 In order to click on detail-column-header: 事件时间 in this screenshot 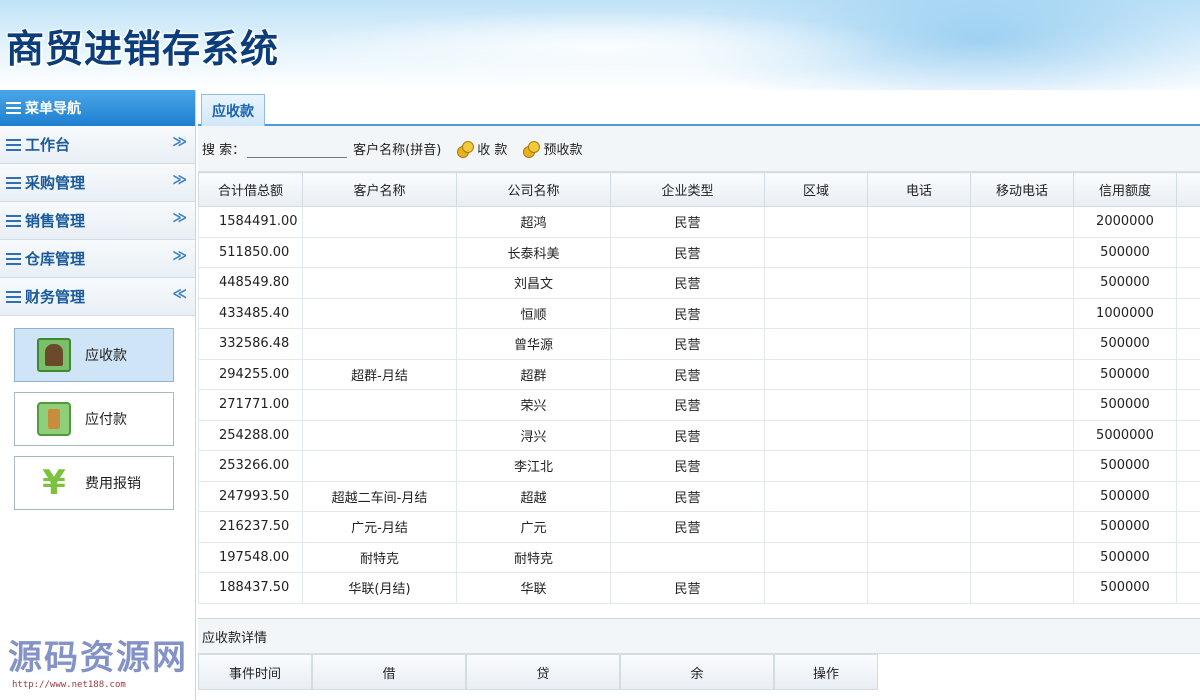, I will do `click(255, 672)`.